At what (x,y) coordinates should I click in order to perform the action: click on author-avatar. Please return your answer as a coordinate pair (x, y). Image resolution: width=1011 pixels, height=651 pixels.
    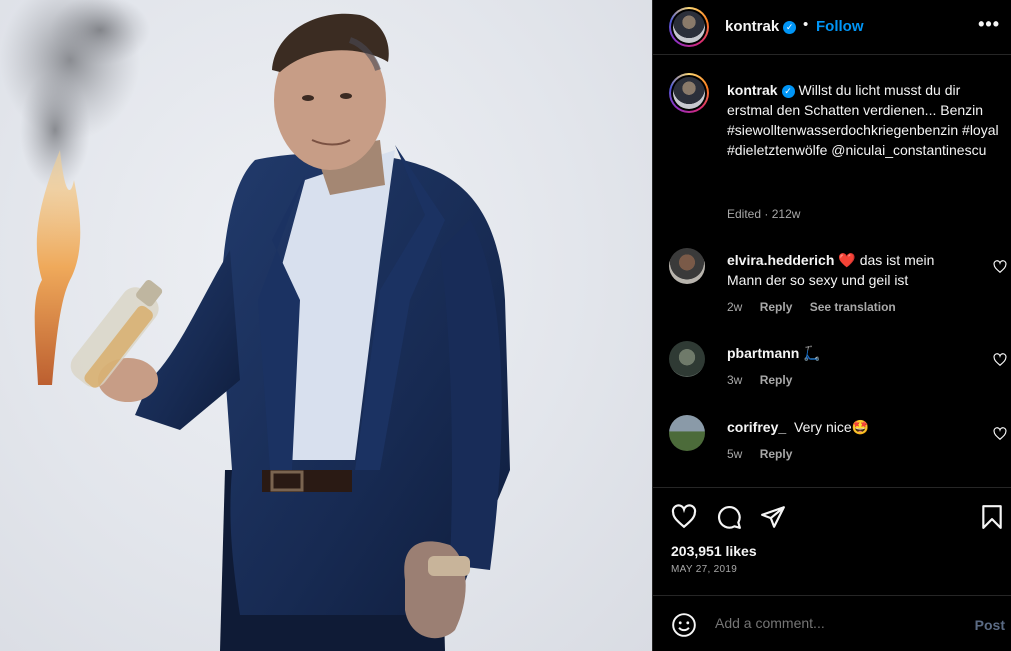
    Looking at the image, I should click on (689, 27).